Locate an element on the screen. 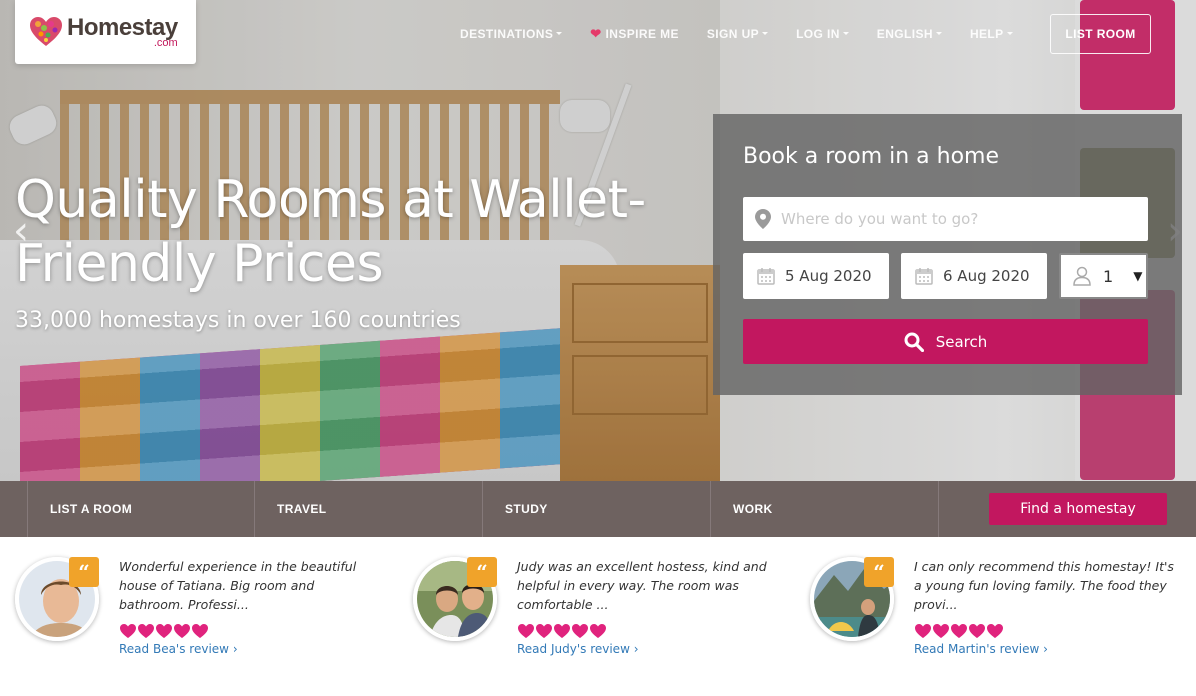  guests-select: 1 ▼ is located at coordinates (1103, 276).